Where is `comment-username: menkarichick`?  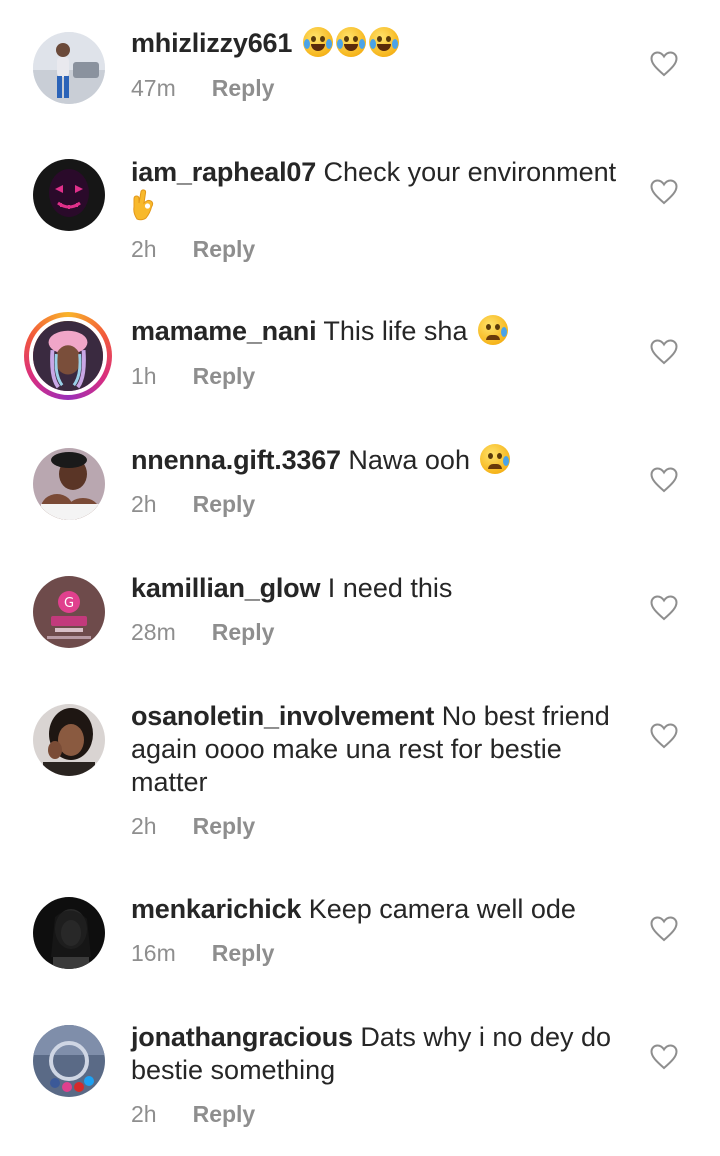 comment-username: menkarichick is located at coordinates (216, 909).